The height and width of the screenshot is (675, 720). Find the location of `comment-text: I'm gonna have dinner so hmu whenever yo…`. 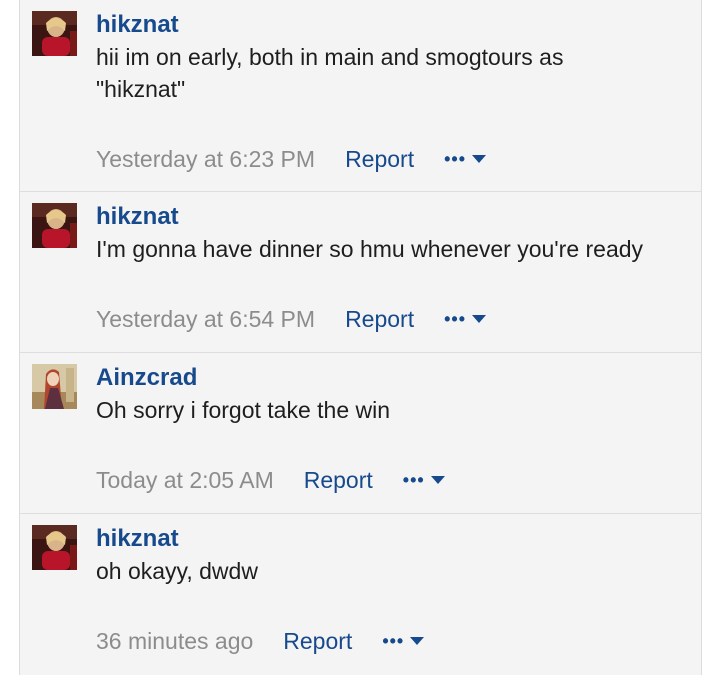

comment-text: I'm gonna have dinner so hmu whenever yo… is located at coordinates (370, 249).